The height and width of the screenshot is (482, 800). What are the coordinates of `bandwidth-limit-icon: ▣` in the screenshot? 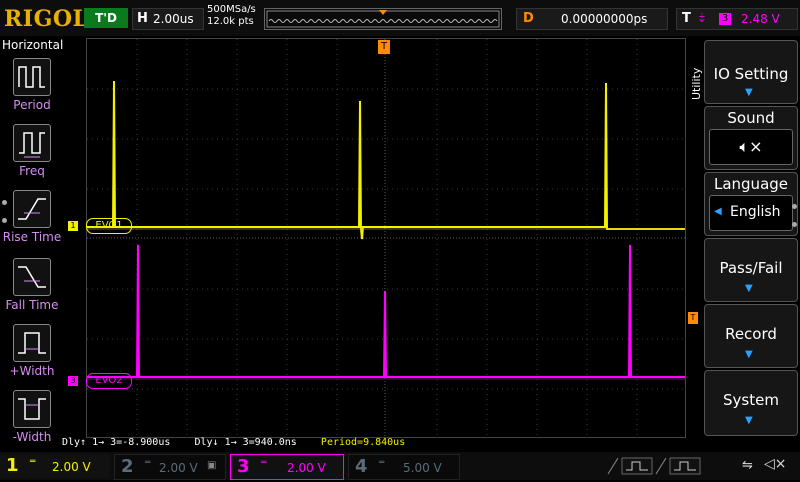 It's located at (212, 465).